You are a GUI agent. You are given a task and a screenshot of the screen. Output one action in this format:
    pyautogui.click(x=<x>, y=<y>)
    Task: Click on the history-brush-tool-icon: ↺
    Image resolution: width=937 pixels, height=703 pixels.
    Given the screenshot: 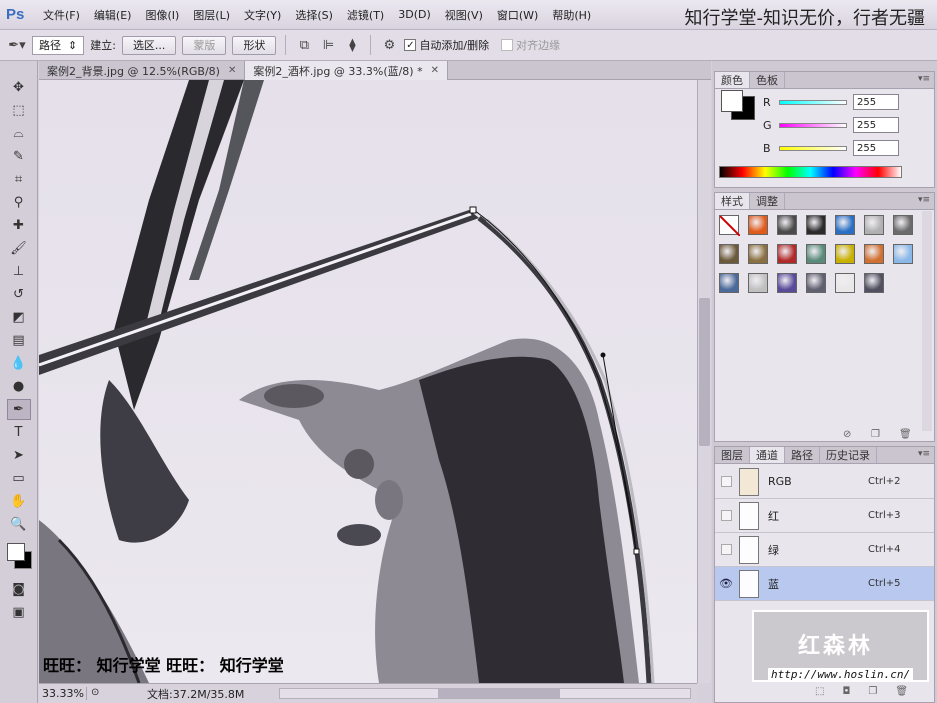 What is the action you would take?
    pyautogui.click(x=19, y=294)
    